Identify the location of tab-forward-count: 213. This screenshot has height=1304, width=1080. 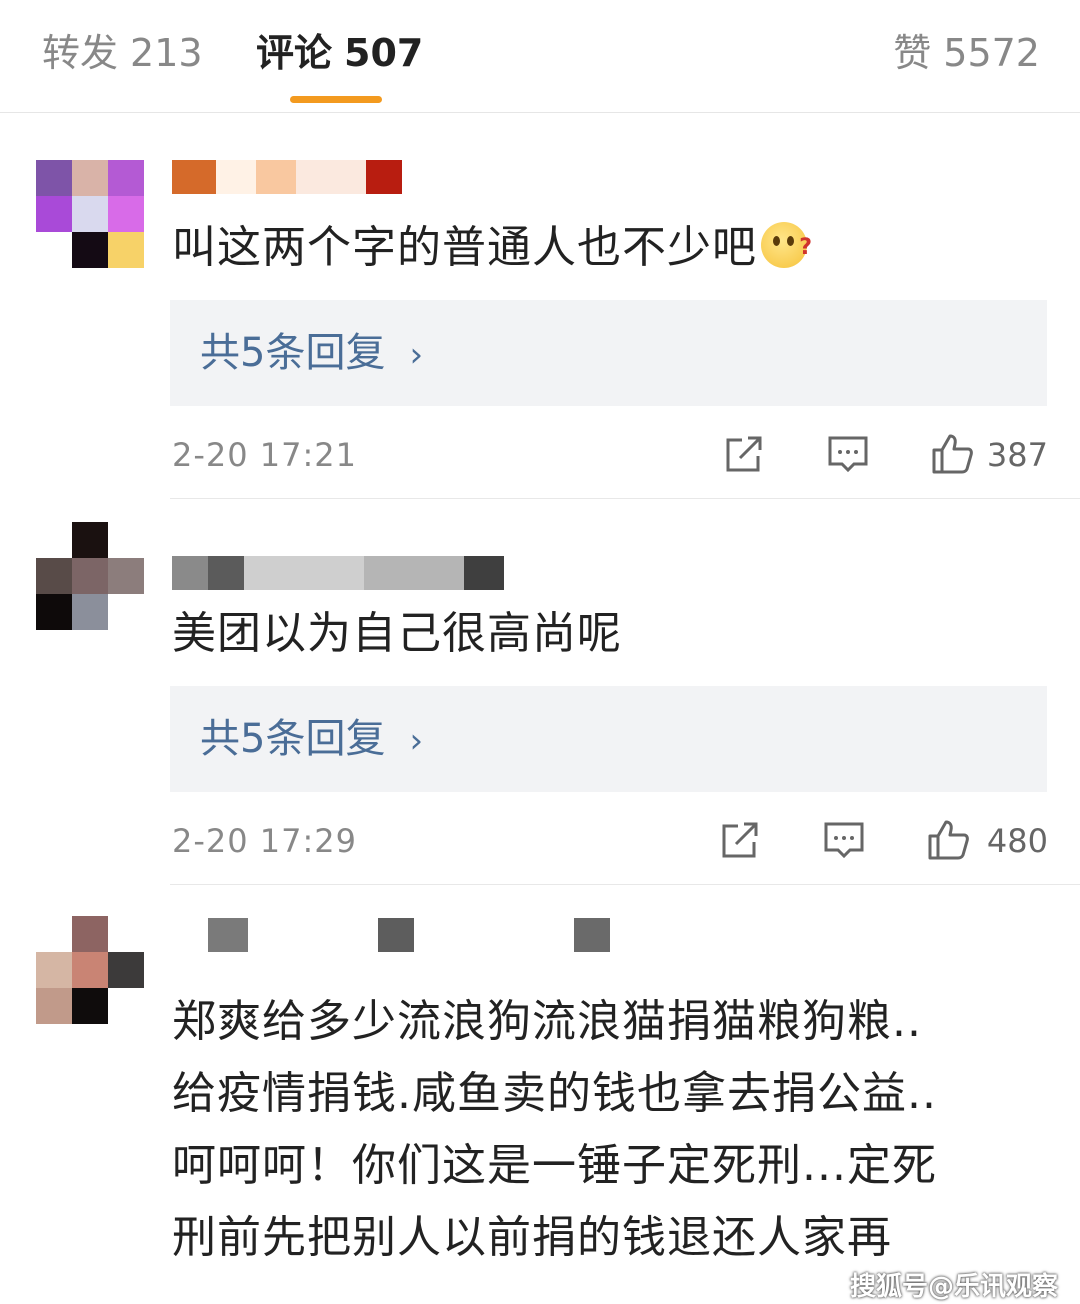
(166, 53).